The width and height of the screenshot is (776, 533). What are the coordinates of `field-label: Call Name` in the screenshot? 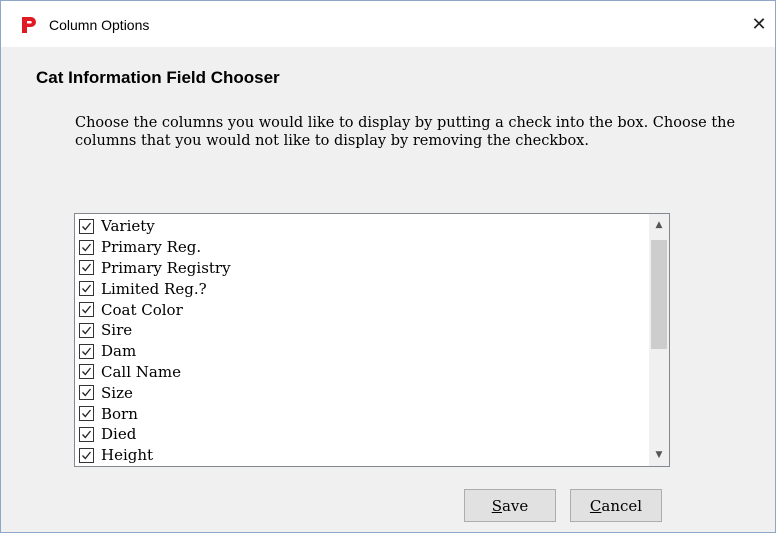 It's located at (141, 371).